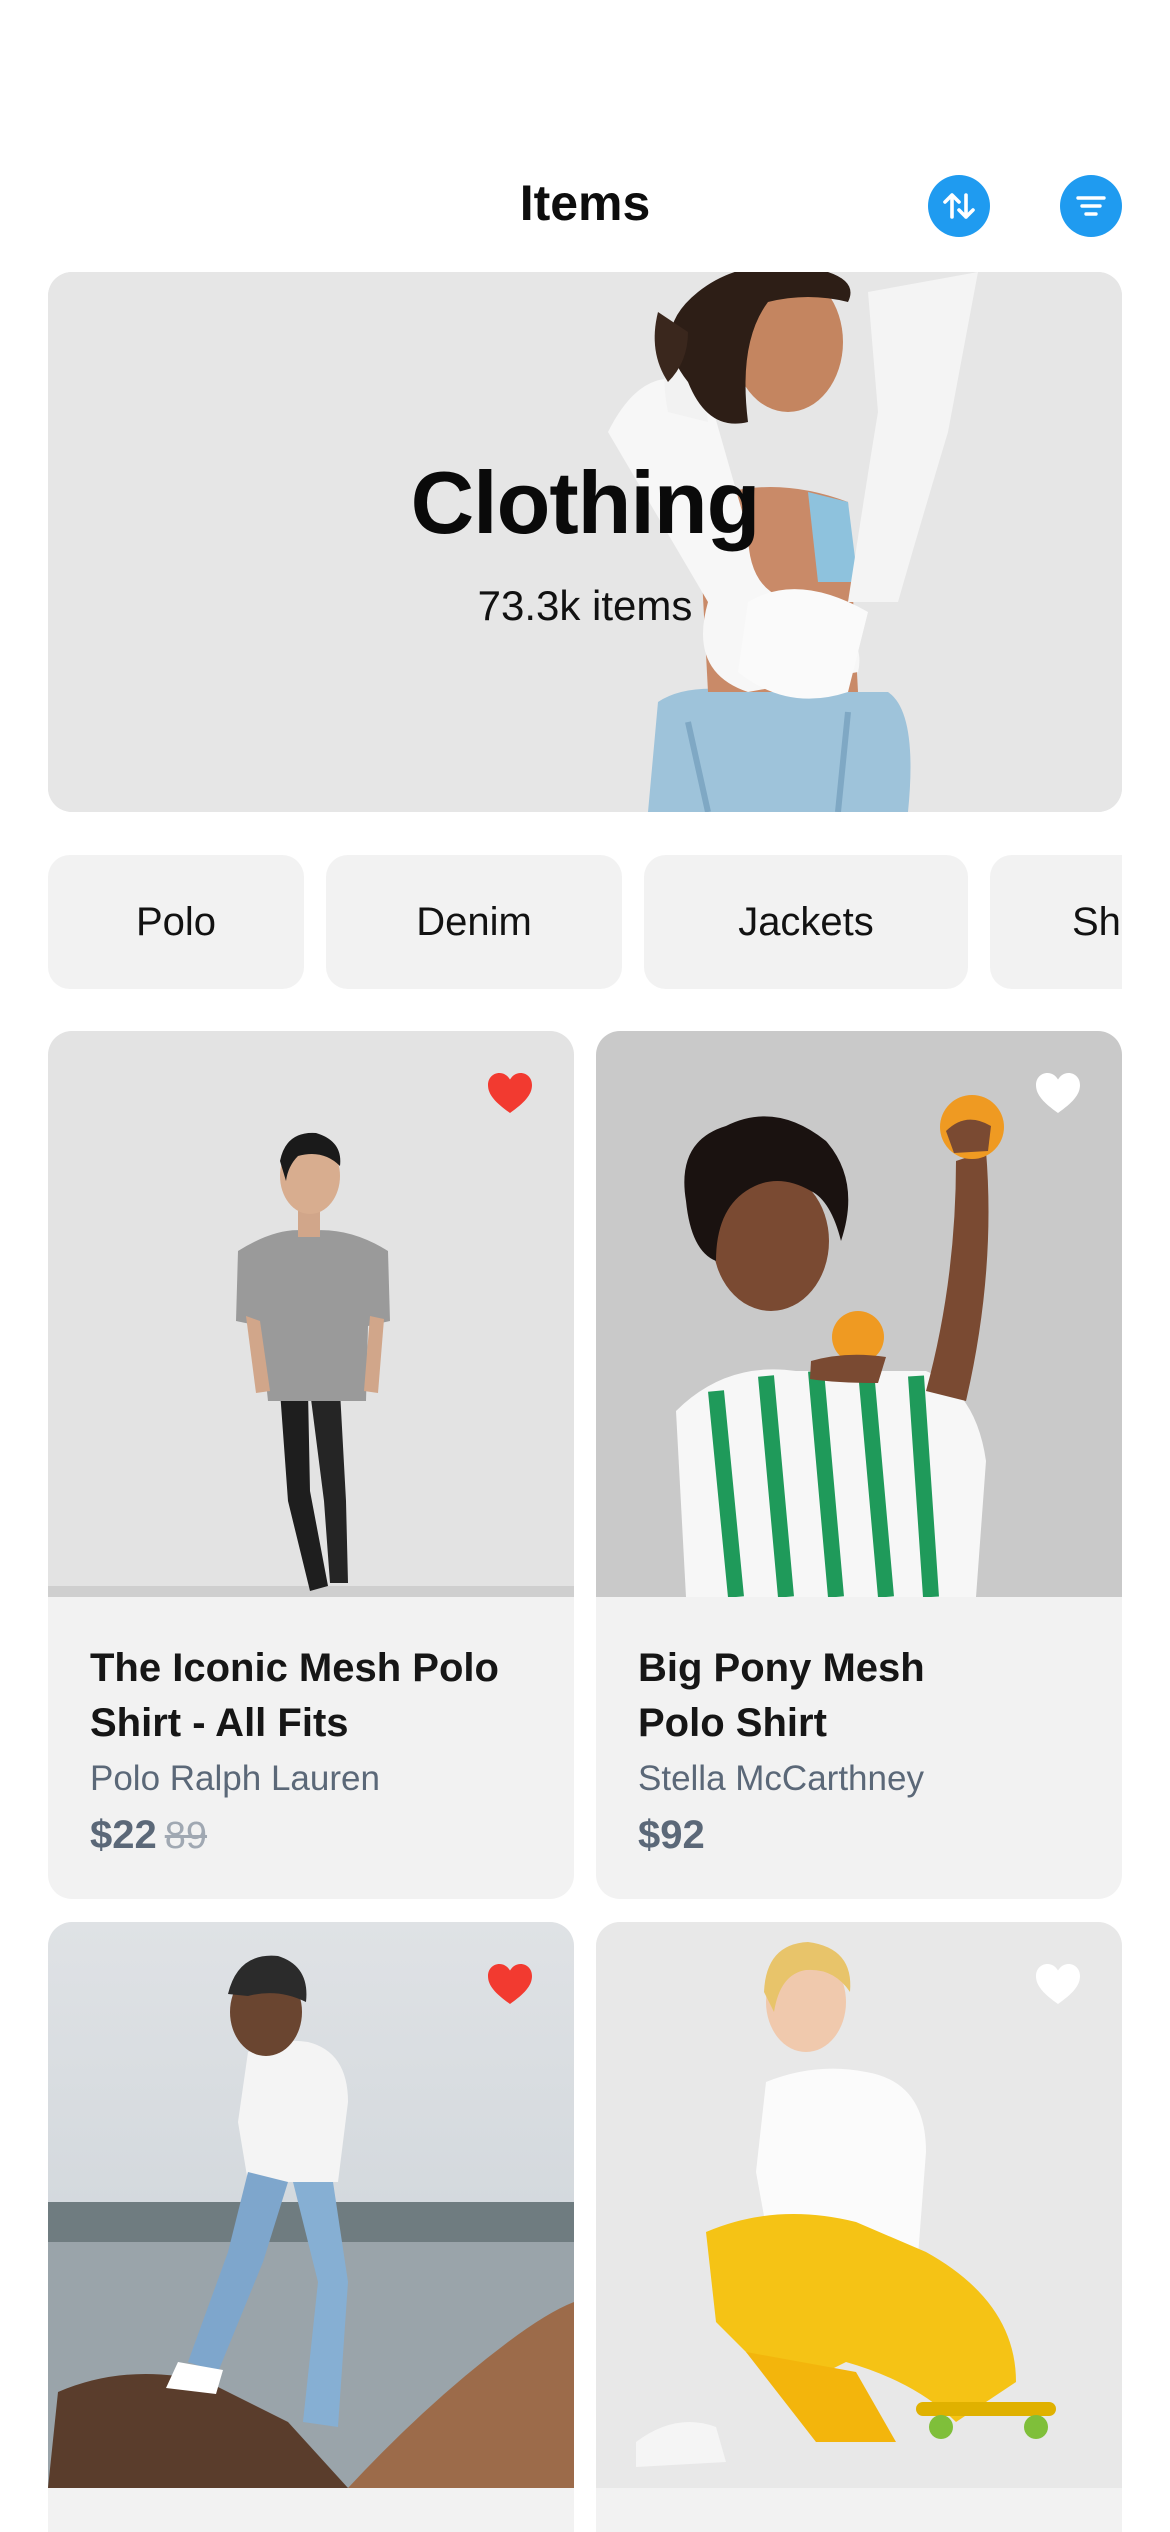  I want to click on sort-arrows-icon, so click(959, 206).